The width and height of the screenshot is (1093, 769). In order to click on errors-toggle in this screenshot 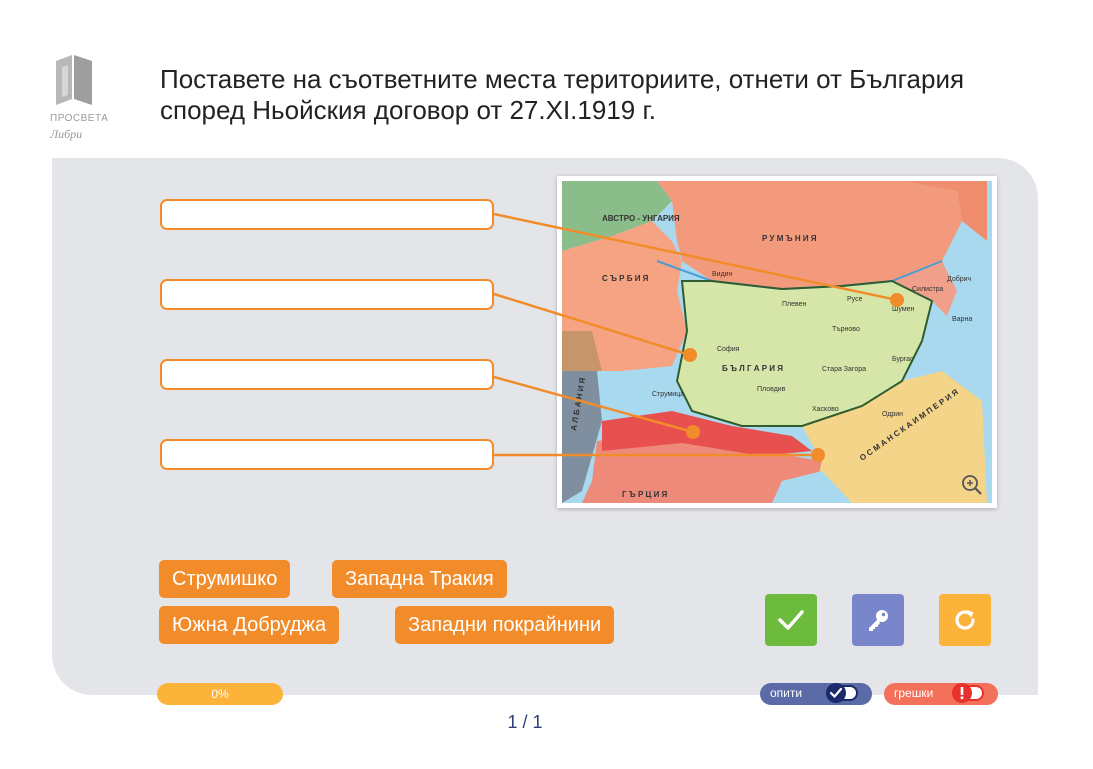, I will do `click(968, 693)`.